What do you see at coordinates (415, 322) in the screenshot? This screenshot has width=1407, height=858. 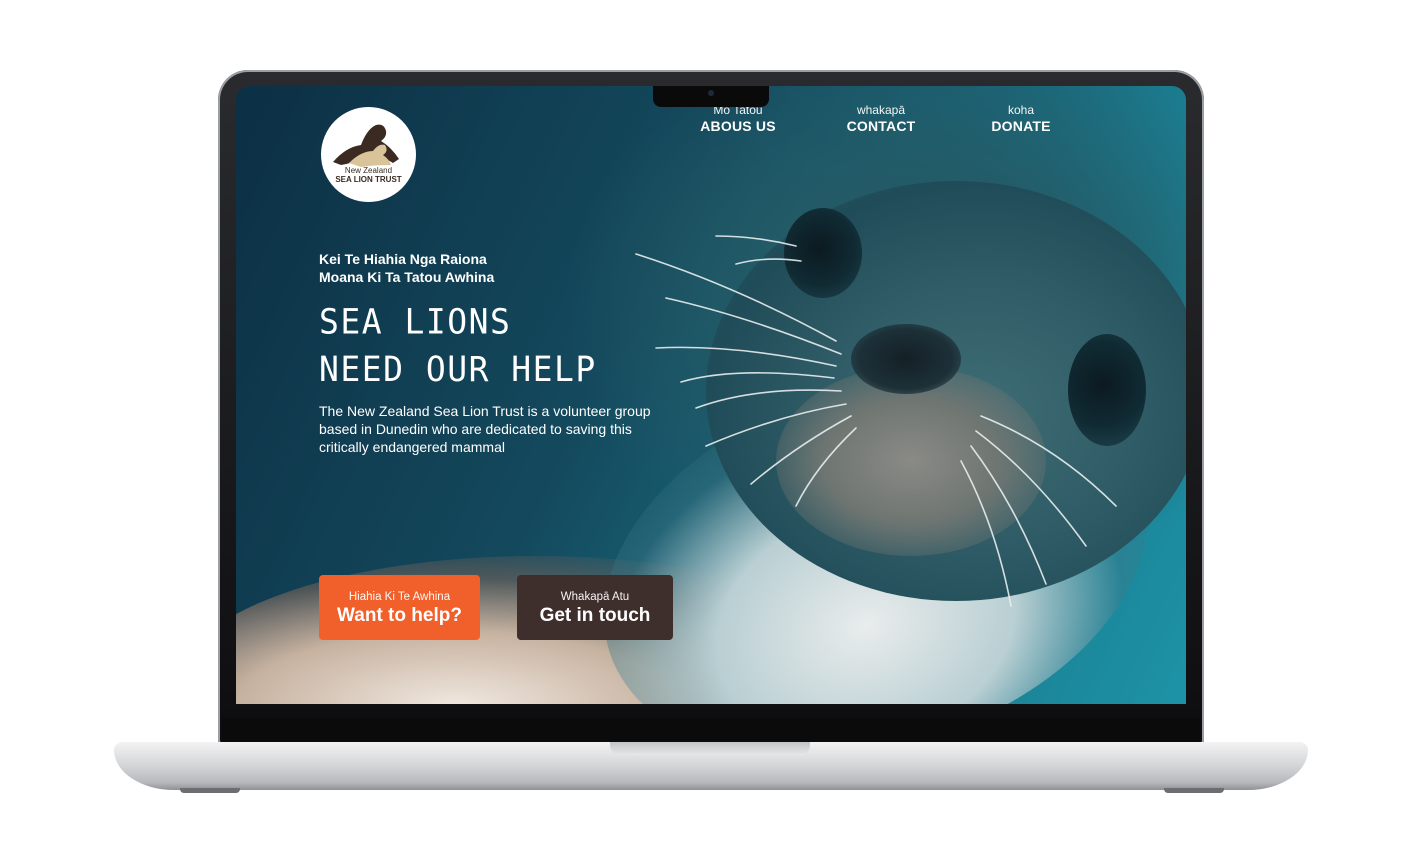 I see `hero-headline-line1: SEA LIONS` at bounding box center [415, 322].